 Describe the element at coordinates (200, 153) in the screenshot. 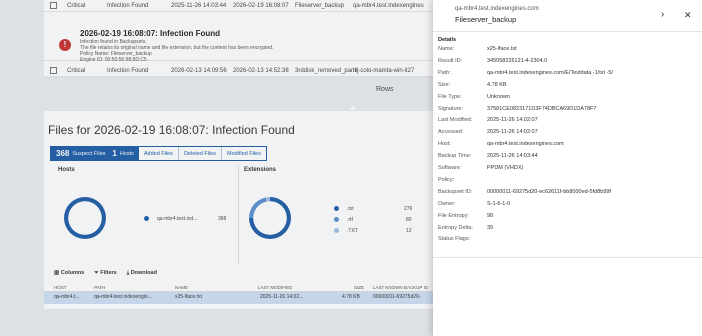

I see `tab-deleted-files: Deleted Files` at that location.